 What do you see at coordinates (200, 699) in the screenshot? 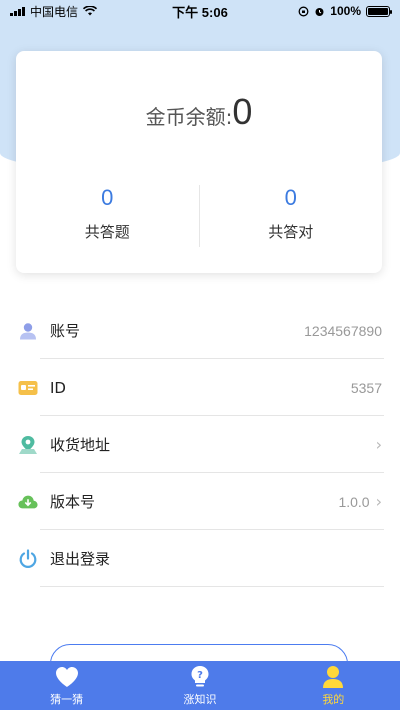
I see `tab-label: 涨知识` at bounding box center [200, 699].